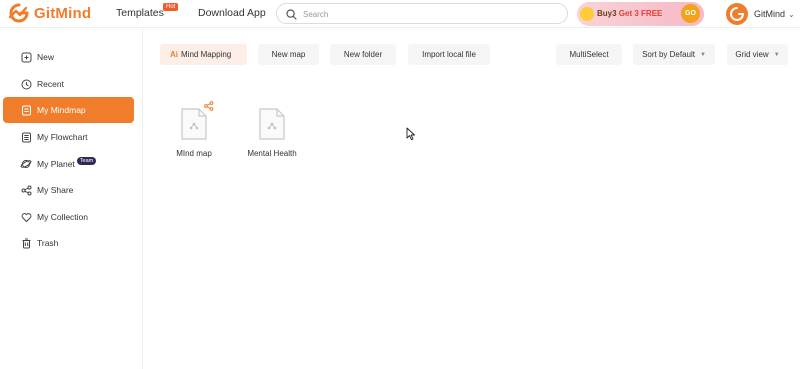  I want to click on file-item: Mental Health, so click(272, 132).